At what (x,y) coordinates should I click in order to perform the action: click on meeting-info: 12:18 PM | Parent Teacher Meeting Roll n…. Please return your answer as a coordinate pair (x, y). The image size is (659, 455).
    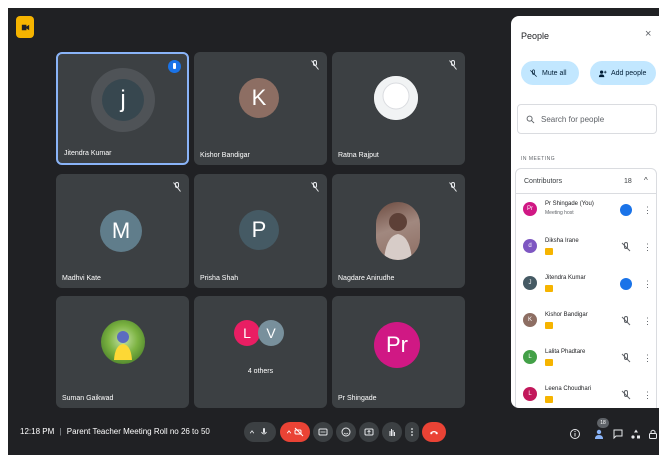
    Looking at the image, I should click on (115, 431).